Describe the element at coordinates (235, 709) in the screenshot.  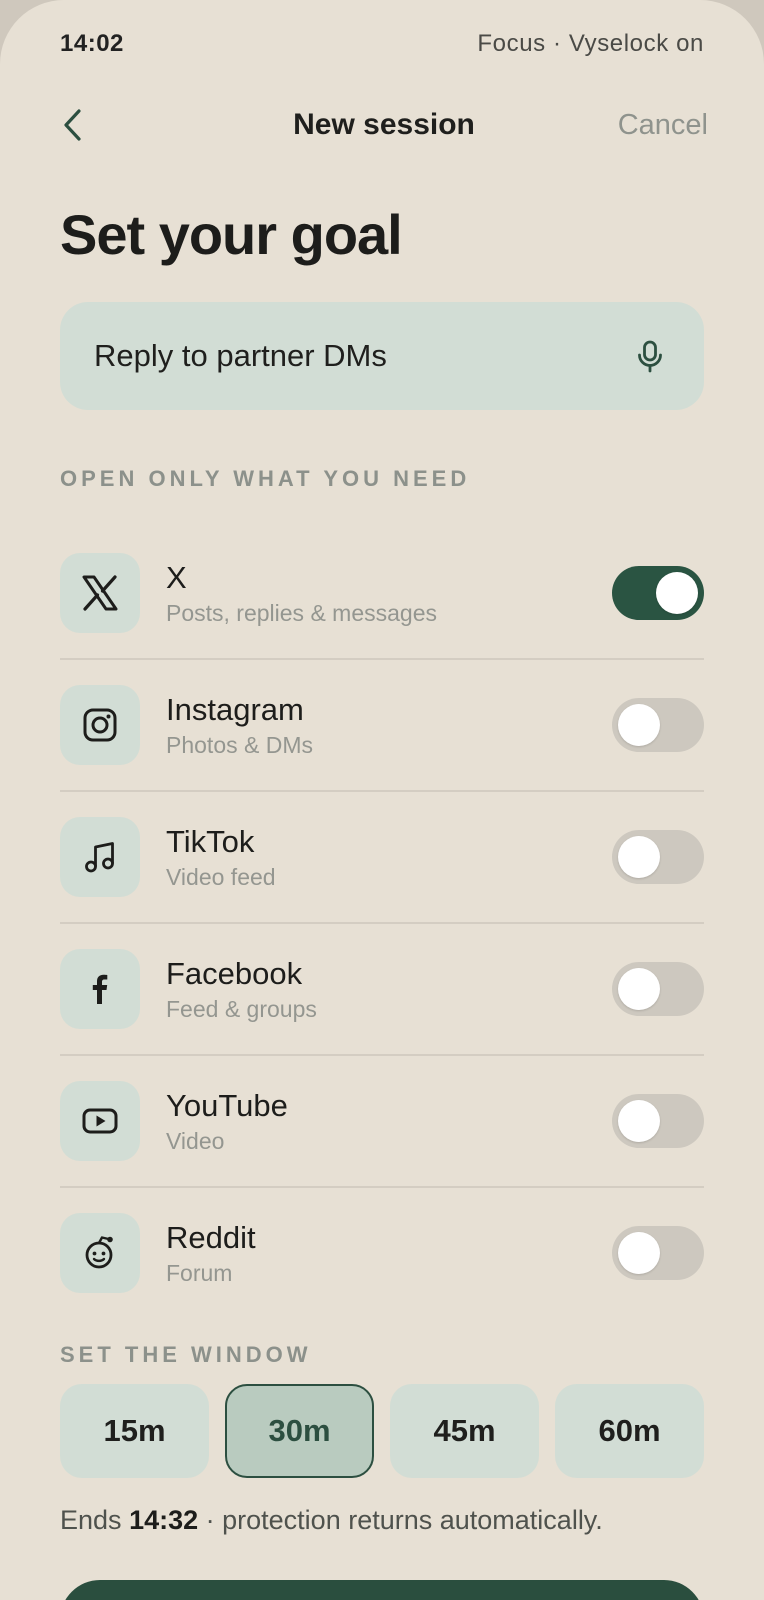
I see `app-name: Instagram` at that location.